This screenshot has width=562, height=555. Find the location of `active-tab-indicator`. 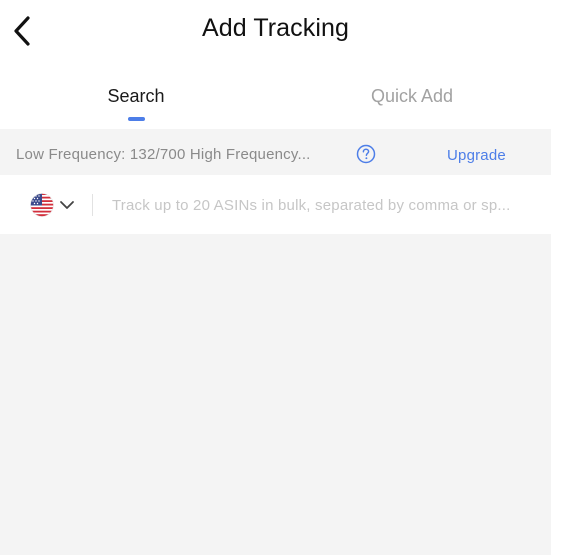

active-tab-indicator is located at coordinates (136, 119).